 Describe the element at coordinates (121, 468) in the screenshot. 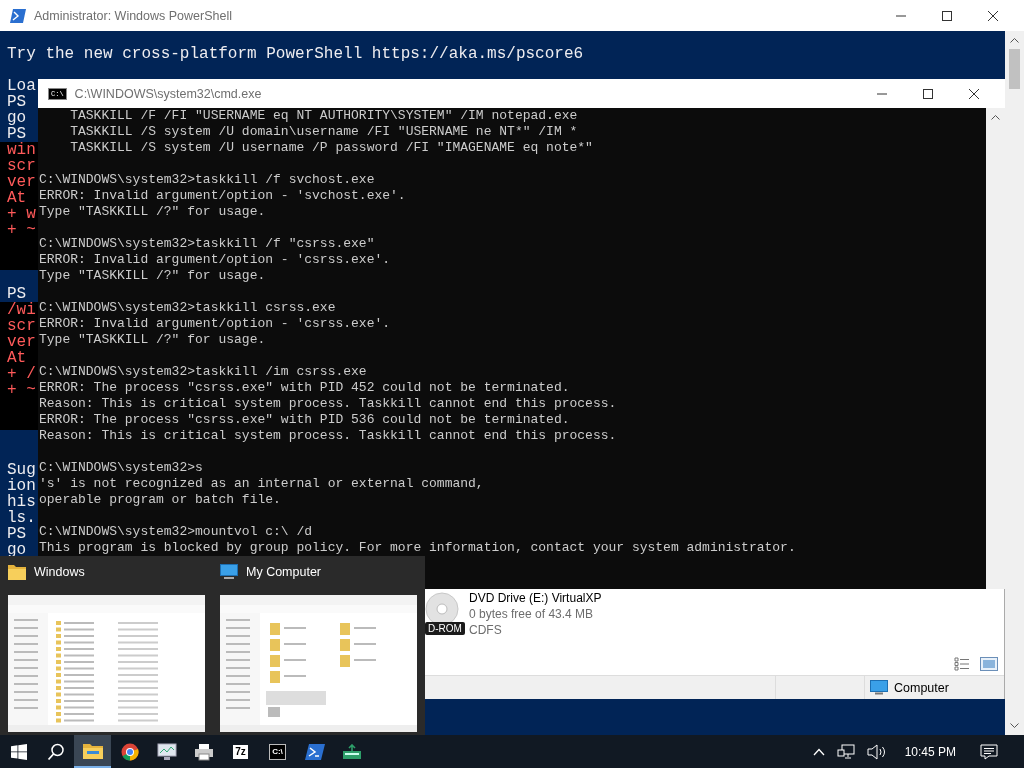

I see `console-line: C:\WINDOWS\system32>s` at that location.